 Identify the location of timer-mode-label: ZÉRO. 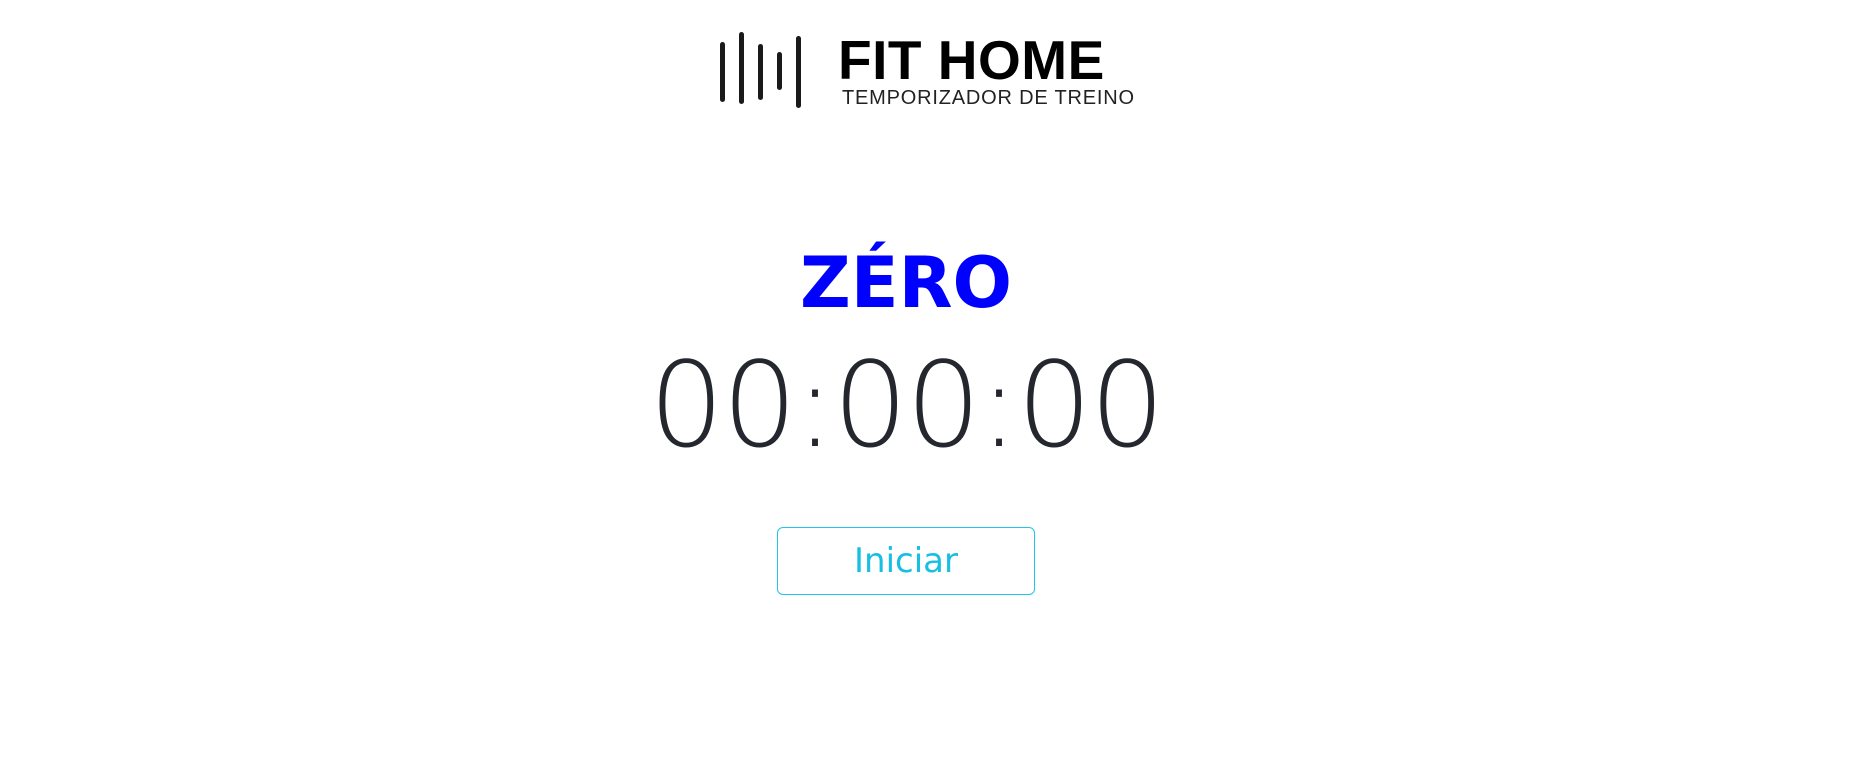
(906, 283).